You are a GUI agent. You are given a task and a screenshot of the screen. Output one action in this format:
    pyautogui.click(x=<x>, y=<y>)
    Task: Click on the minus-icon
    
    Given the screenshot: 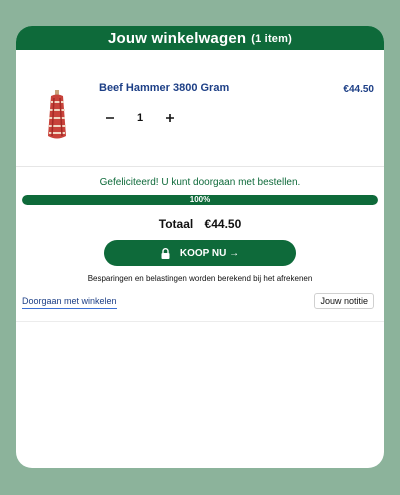 What is the action you would take?
    pyautogui.click(x=110, y=118)
    